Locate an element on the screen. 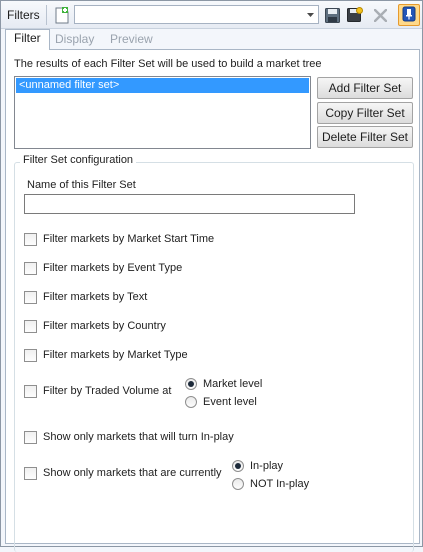  list-item: <unnamed filter set> is located at coordinates (162, 85).